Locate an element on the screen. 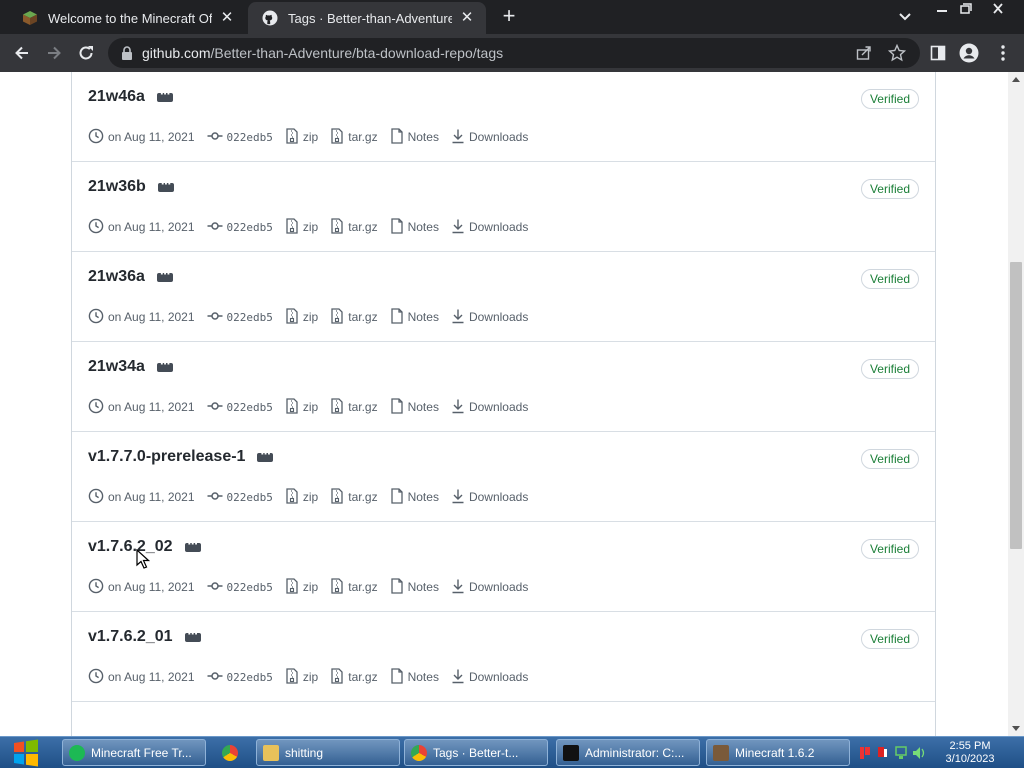 This screenshot has width=1024, height=773. taskbar-clock: 2:55 PM 3/10/2023 is located at coordinates (970, 753).